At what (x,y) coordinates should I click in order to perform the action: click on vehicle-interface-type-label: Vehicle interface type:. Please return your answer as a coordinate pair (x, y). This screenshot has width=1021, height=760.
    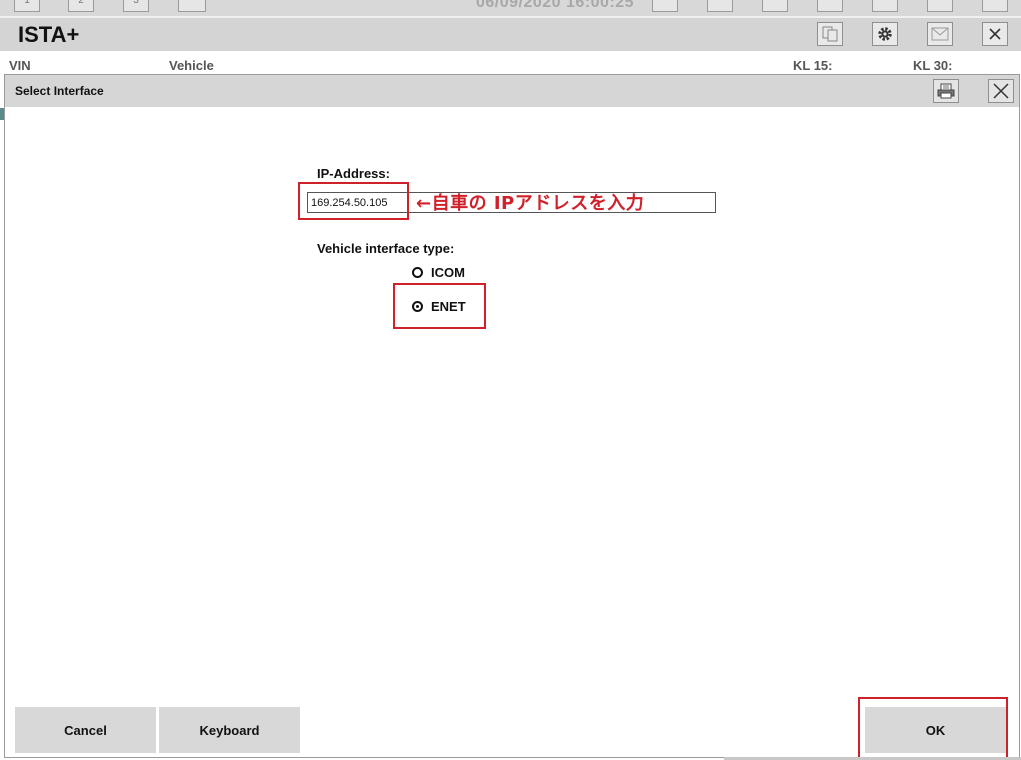
    Looking at the image, I should click on (386, 248).